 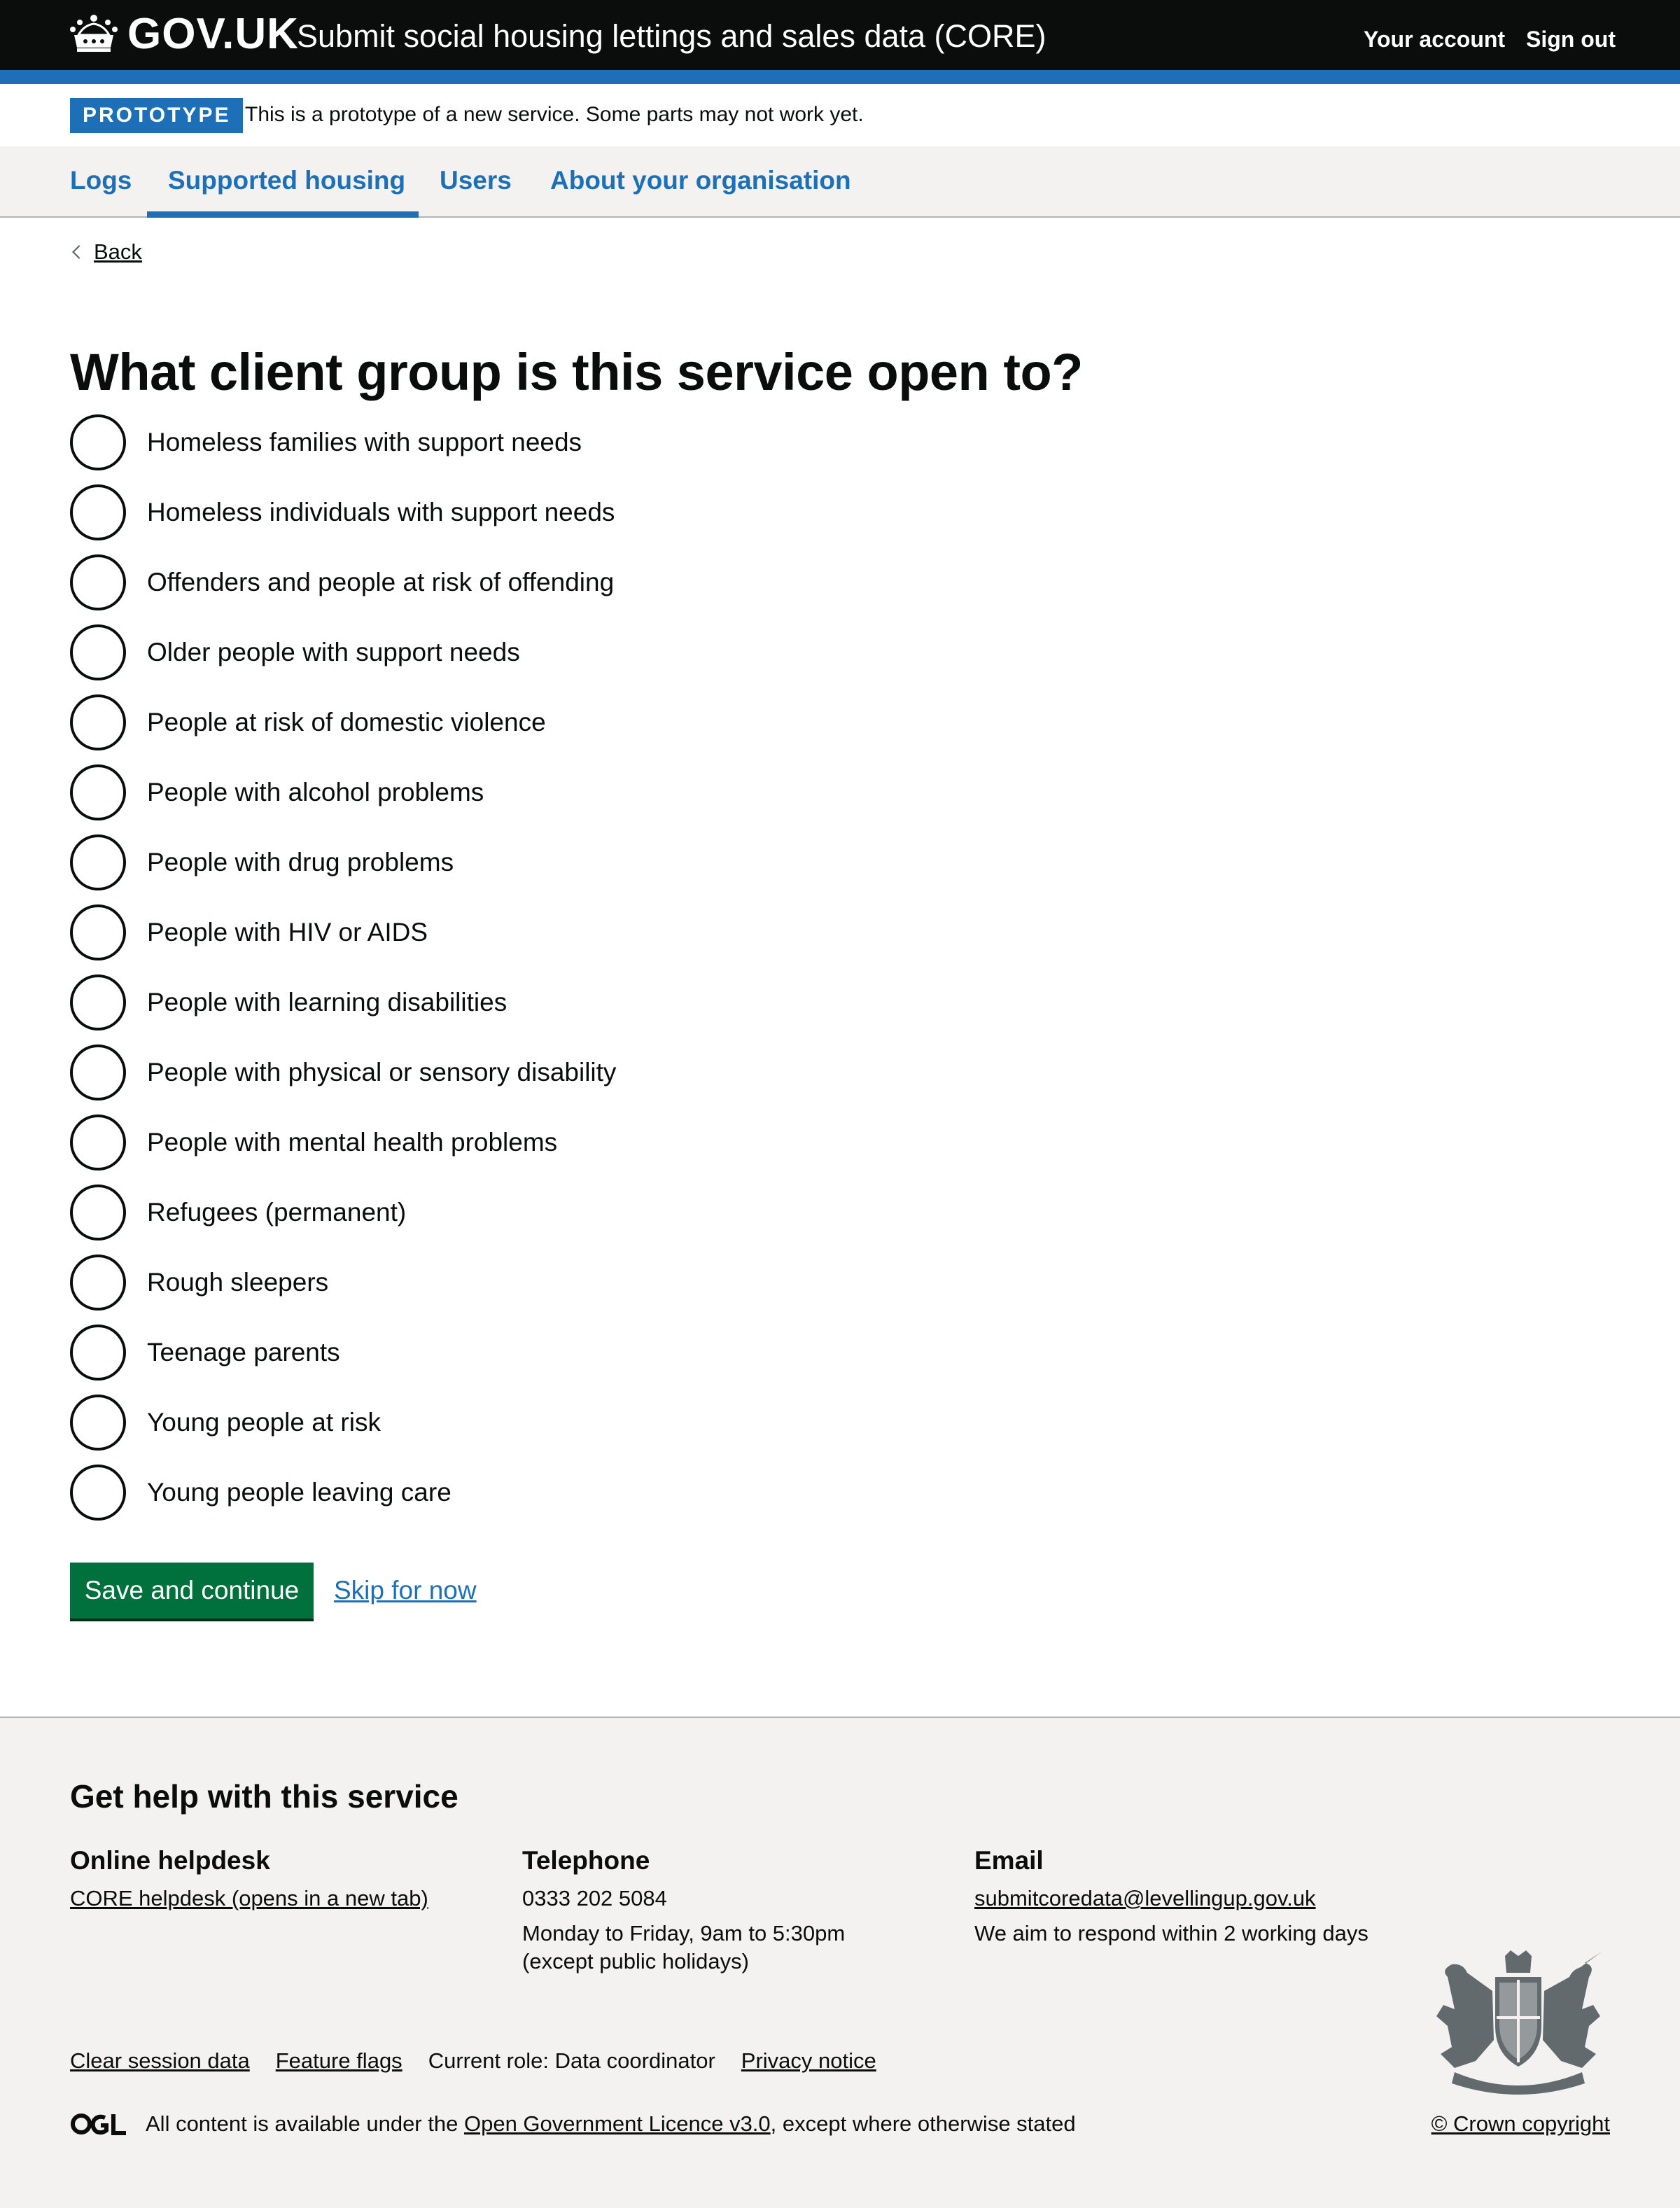 What do you see at coordinates (560, 1360) in the screenshot?
I see `radio-option: Teenage parents` at bounding box center [560, 1360].